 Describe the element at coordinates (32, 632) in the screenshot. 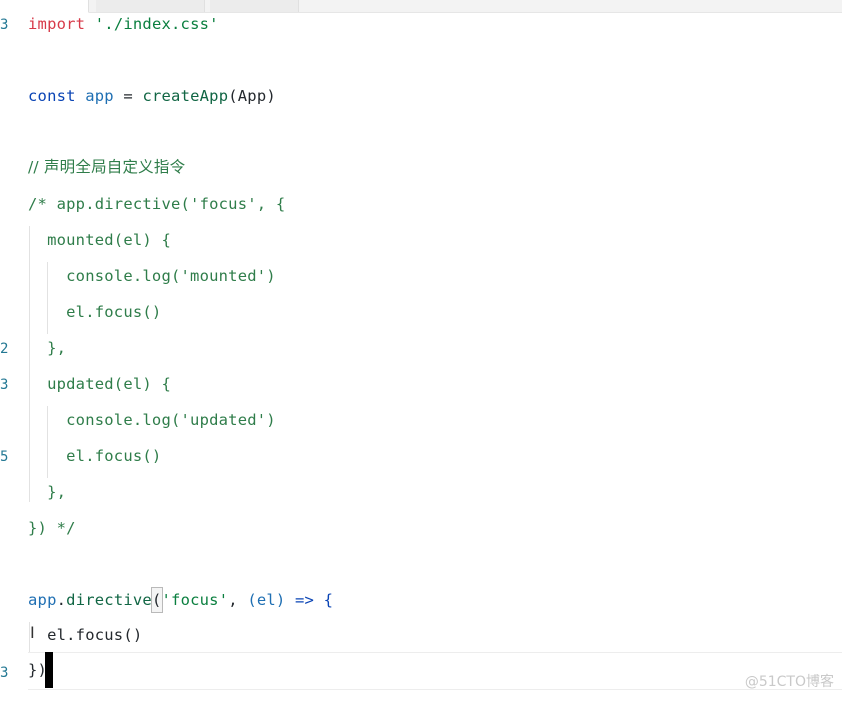

I see `mouse-ibeam-cursor-icon: I` at that location.